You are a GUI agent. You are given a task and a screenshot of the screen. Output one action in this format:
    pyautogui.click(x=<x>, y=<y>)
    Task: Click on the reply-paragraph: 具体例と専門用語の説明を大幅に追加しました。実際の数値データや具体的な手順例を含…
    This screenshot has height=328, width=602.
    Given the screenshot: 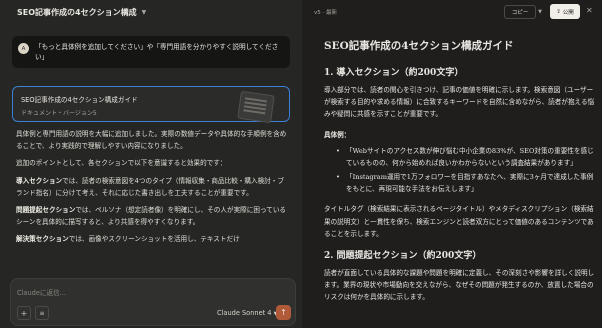 What is the action you would take?
    pyautogui.click(x=151, y=140)
    